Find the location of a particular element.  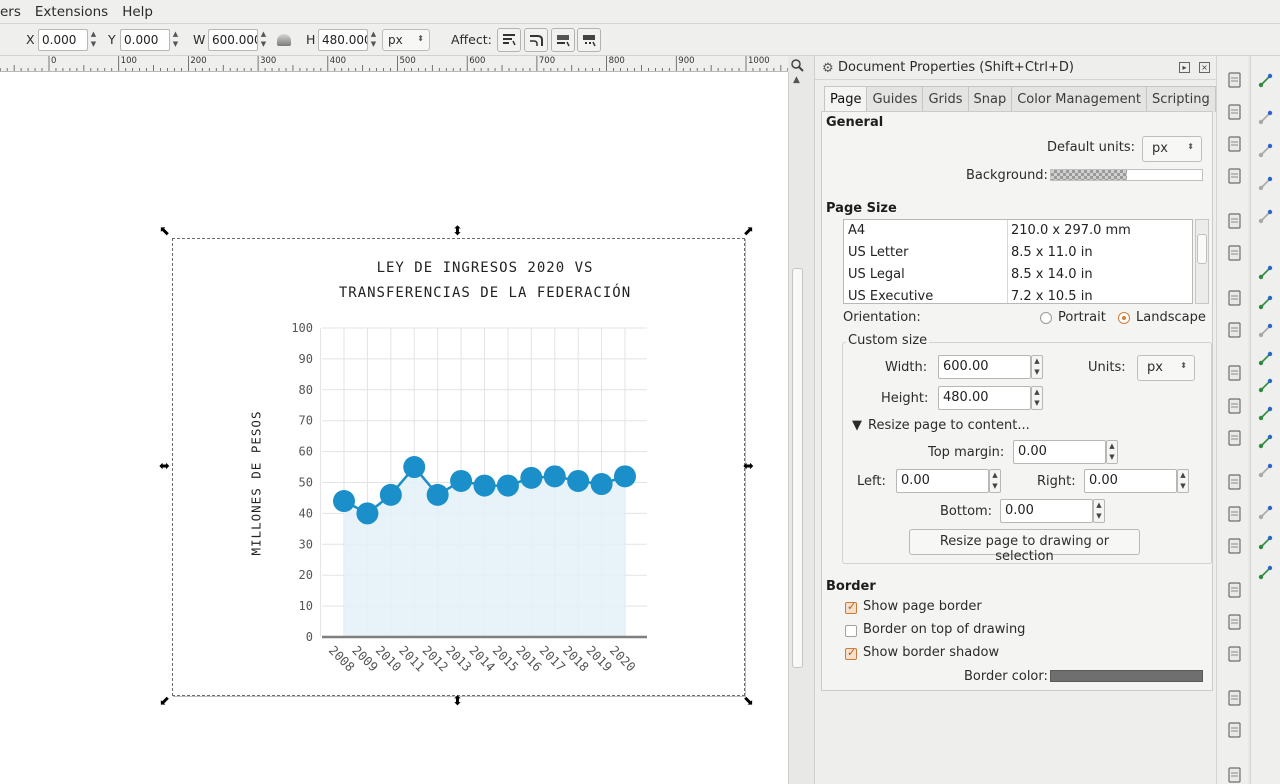

border-on-top-checkbox is located at coordinates (851, 631).